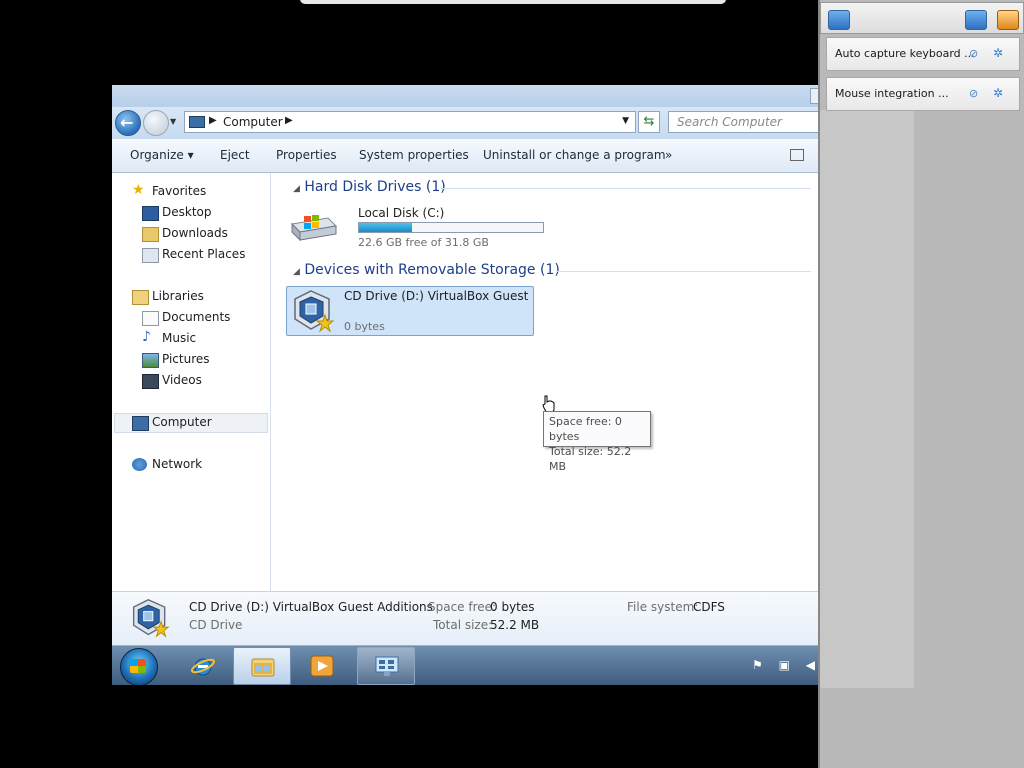 The image size is (1024, 768). I want to click on back-button: ←, so click(128, 123).